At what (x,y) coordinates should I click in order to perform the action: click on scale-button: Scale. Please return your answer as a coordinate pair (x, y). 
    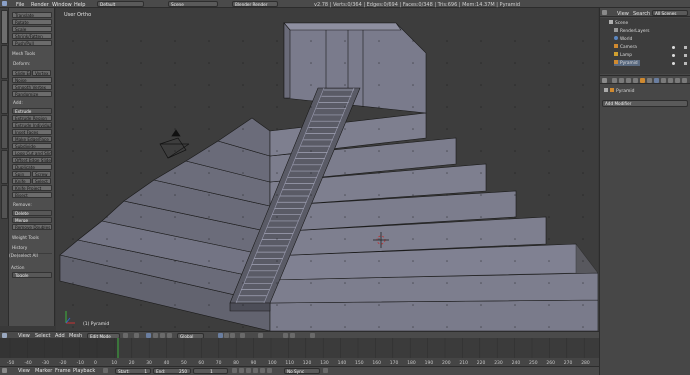
    Looking at the image, I should click on (32, 29).